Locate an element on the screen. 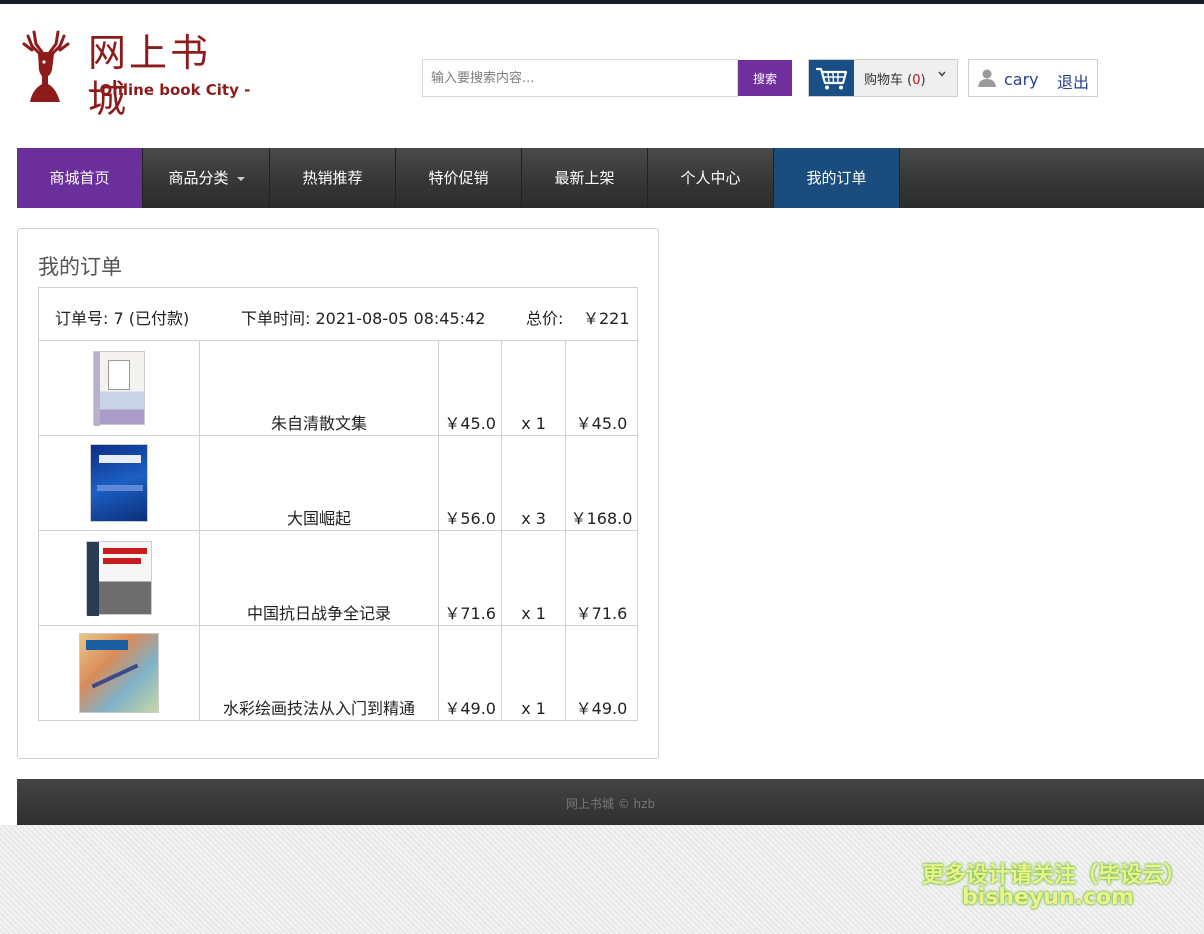 The width and height of the screenshot is (1204, 934). username: cary is located at coordinates (1021, 79).